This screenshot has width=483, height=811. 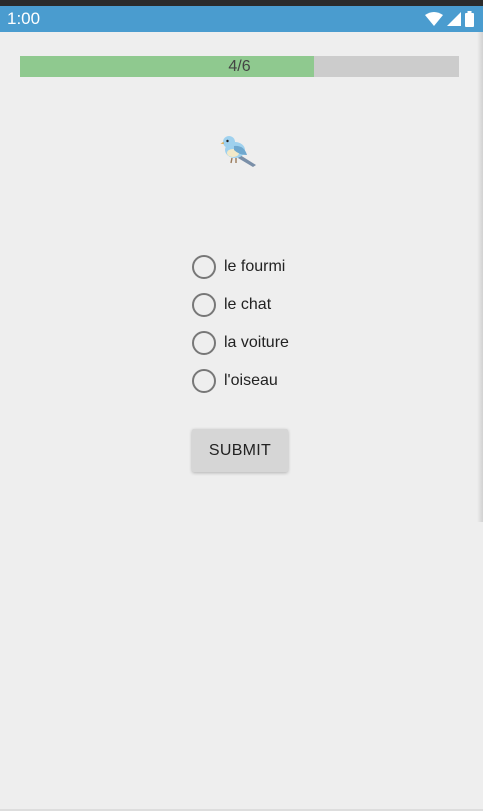 I want to click on progress-bar: 4/6, so click(x=239, y=66).